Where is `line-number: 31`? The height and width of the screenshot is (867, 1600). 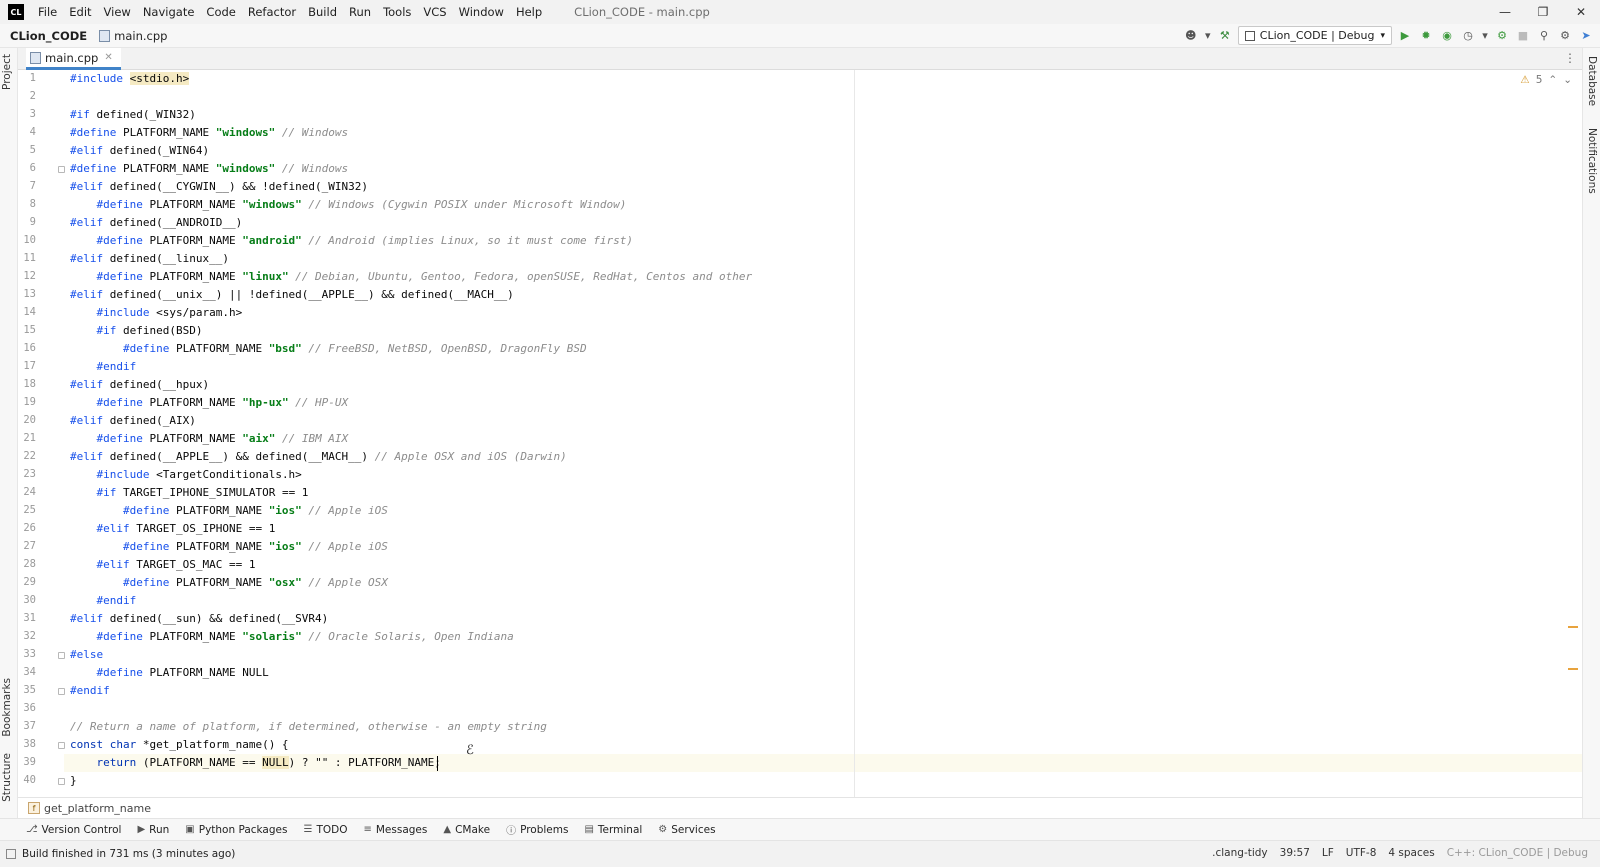 line-number: 31 is located at coordinates (27, 618).